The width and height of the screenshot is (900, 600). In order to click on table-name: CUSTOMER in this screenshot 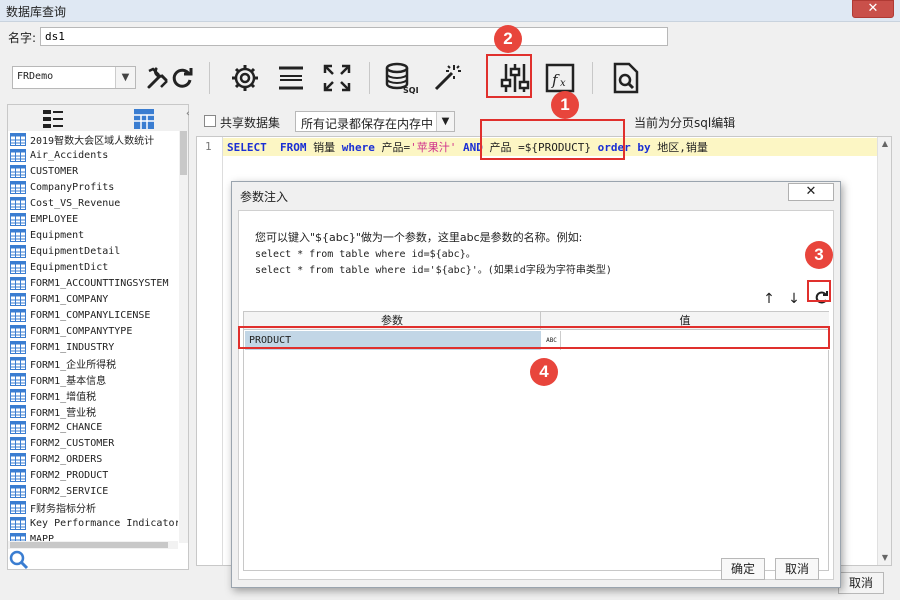, I will do `click(54, 171)`.